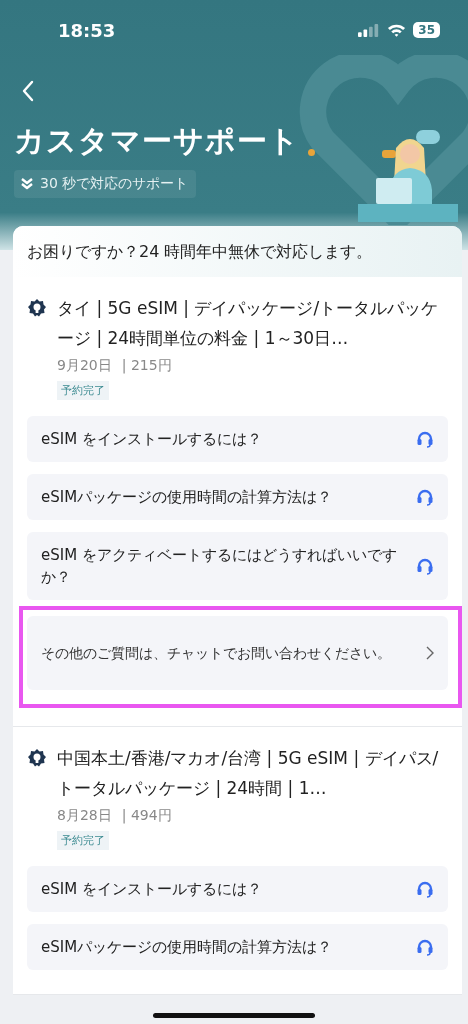 The width and height of the screenshot is (468, 1024). I want to click on heart-icon, so click(383, 140).